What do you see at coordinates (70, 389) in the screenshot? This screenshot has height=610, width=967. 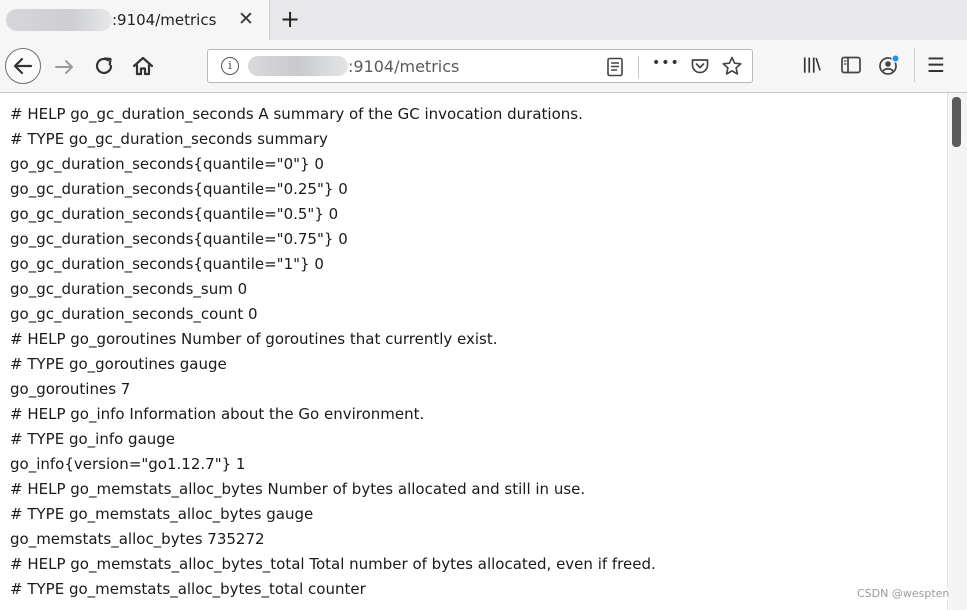 I see `metrics-line: go_goroutines 7` at bounding box center [70, 389].